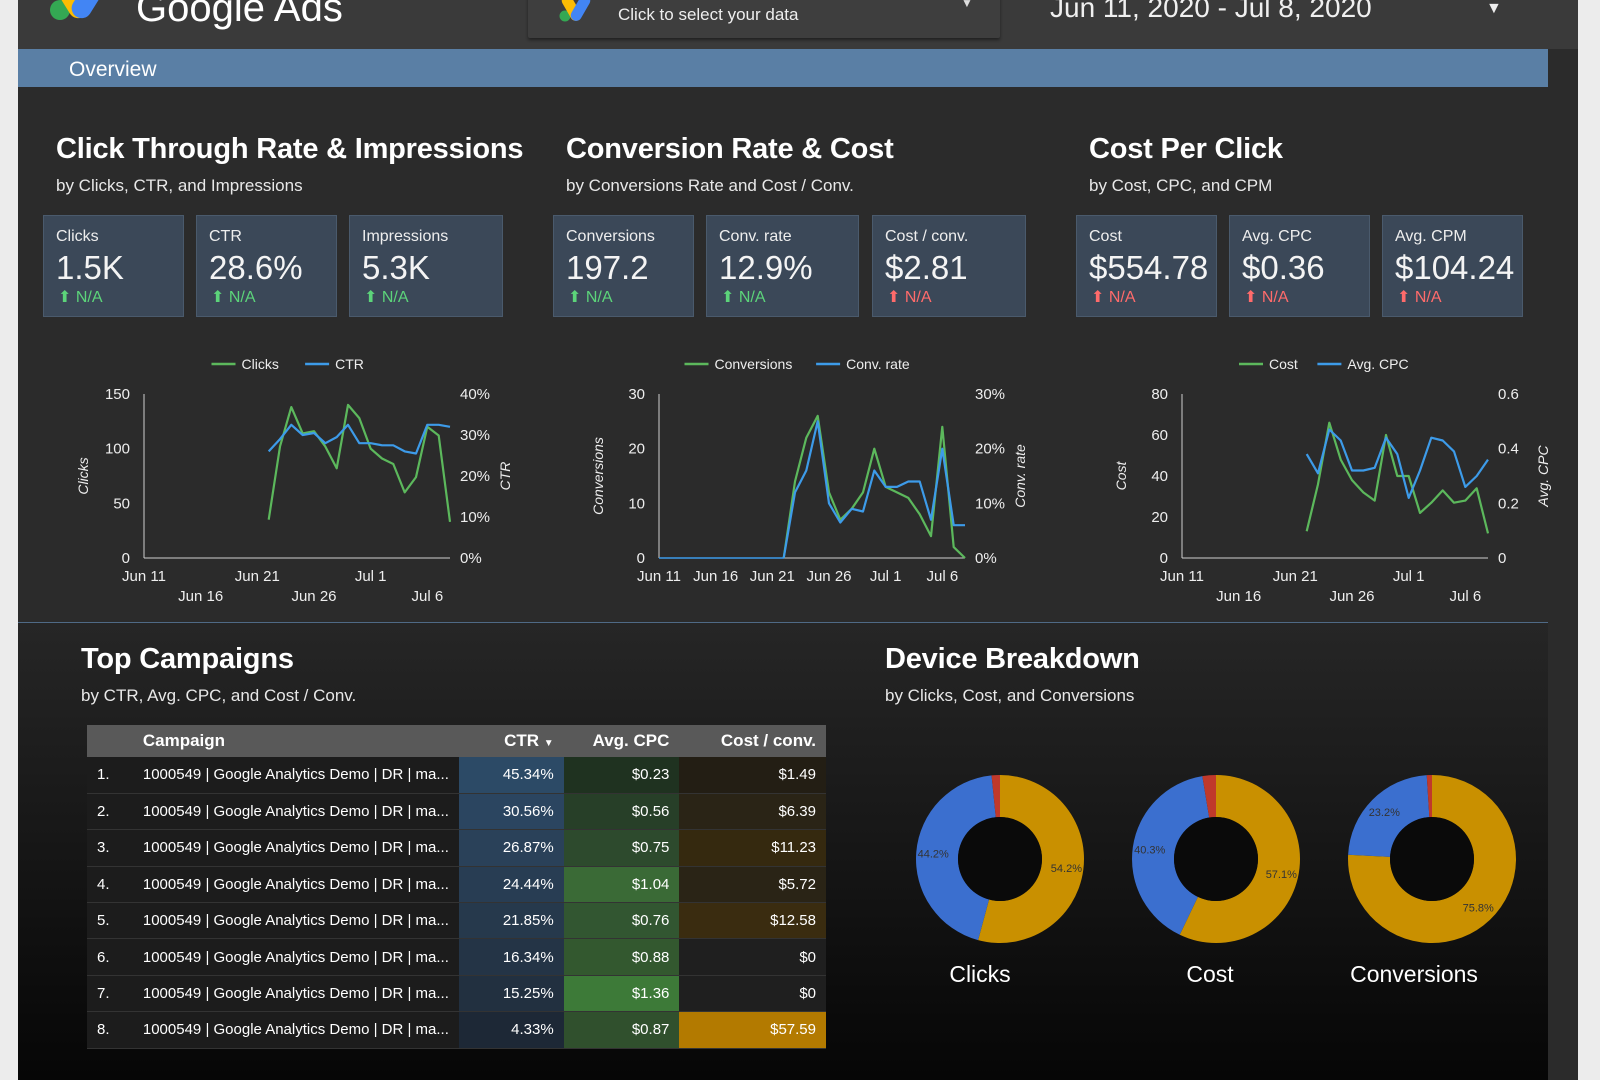  What do you see at coordinates (1508, 503) in the screenshot?
I see `y2-tick-label: 0.2` at bounding box center [1508, 503].